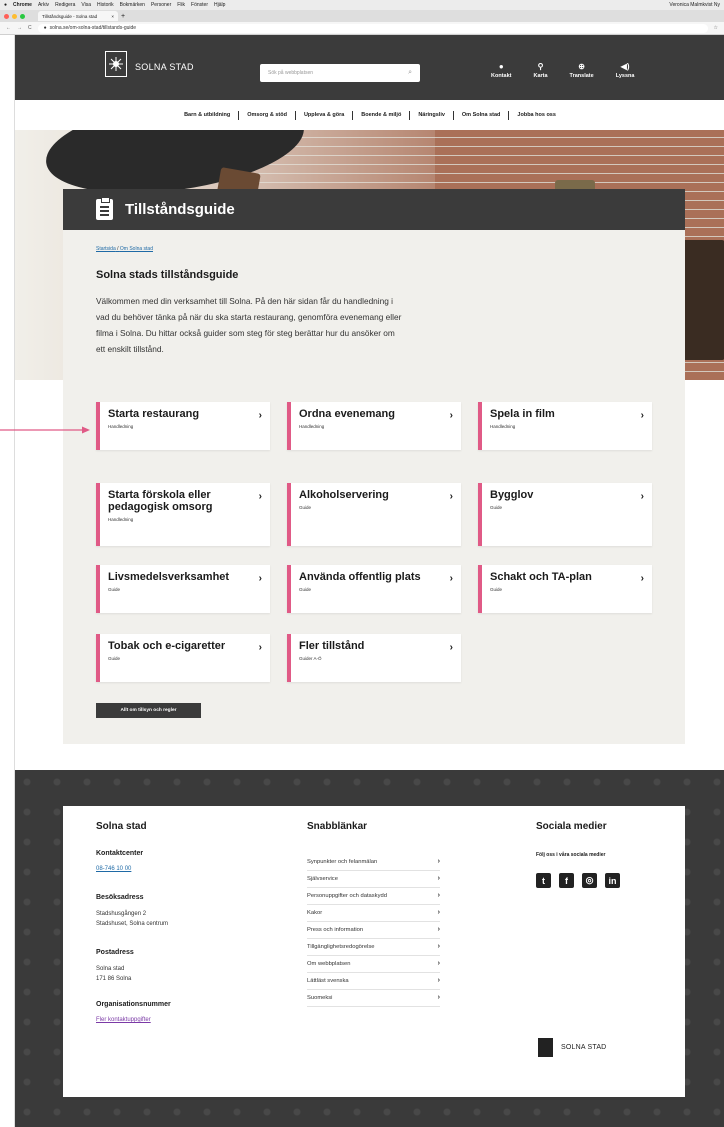 The width and height of the screenshot is (724, 1127). What do you see at coordinates (305, 507) in the screenshot?
I see `tile-subtitle: Guide` at bounding box center [305, 507].